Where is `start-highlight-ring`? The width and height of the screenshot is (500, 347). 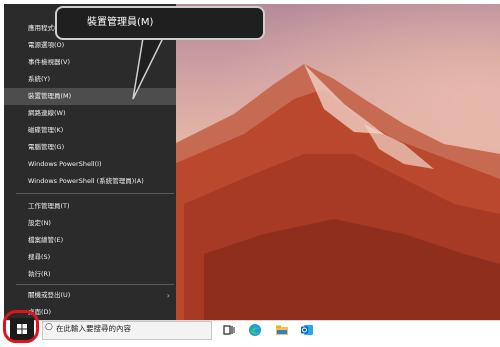
start-highlight-ring is located at coordinates (21, 326).